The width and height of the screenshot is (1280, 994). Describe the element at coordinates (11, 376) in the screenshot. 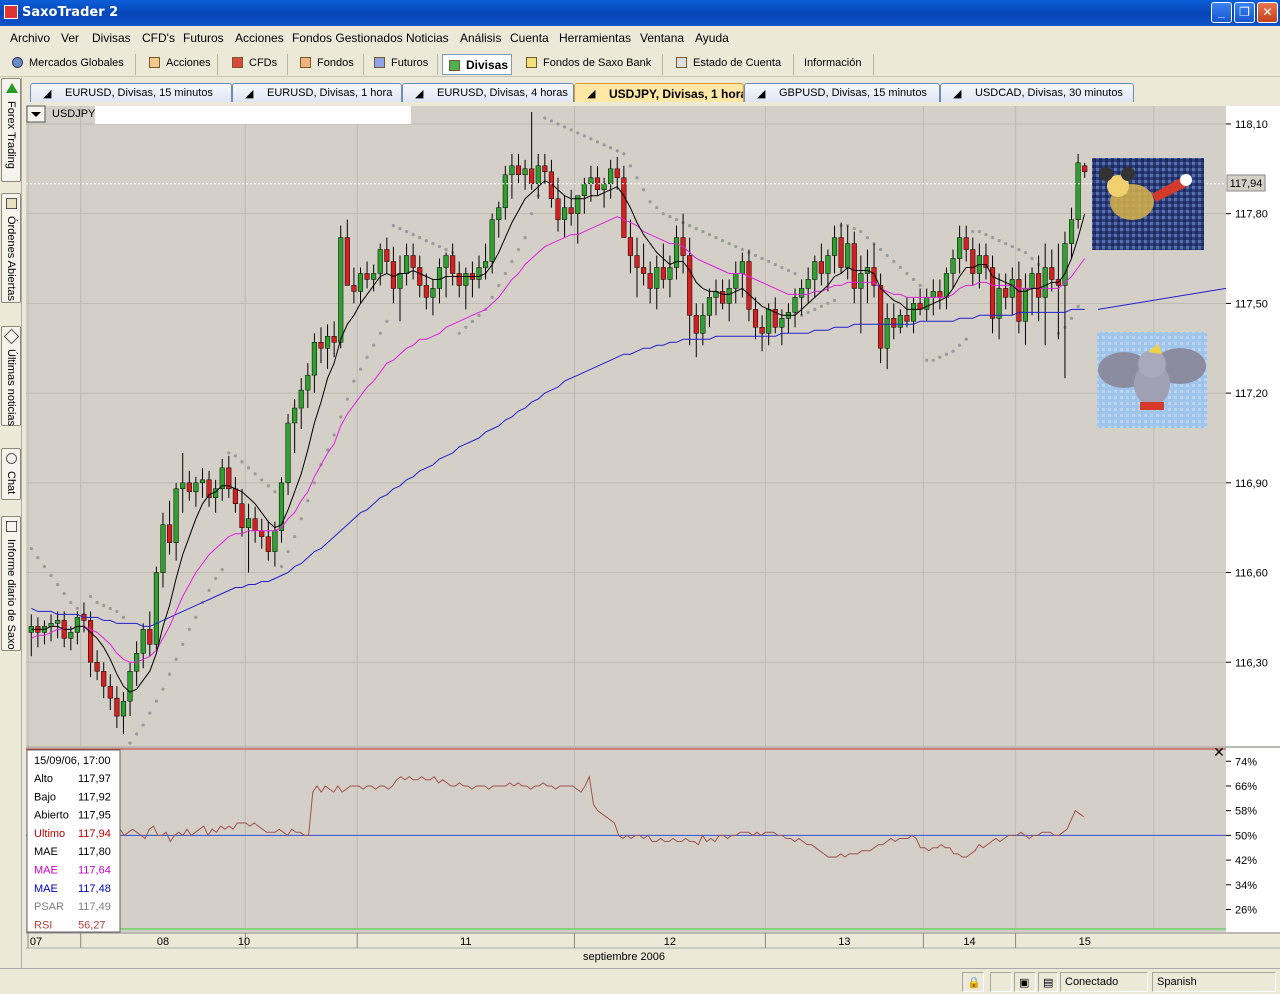

I see `side-tab-ultimas-noticias: Últimas noticias` at that location.